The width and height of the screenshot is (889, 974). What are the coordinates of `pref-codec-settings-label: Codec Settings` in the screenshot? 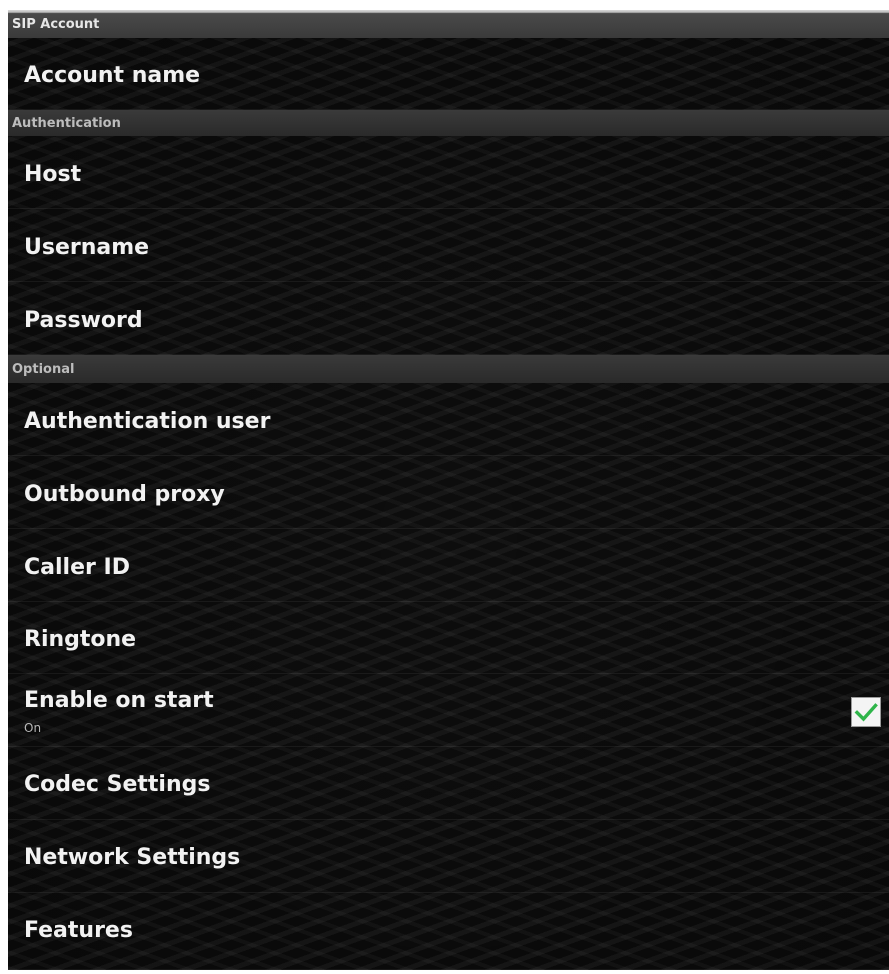 It's located at (117, 784).